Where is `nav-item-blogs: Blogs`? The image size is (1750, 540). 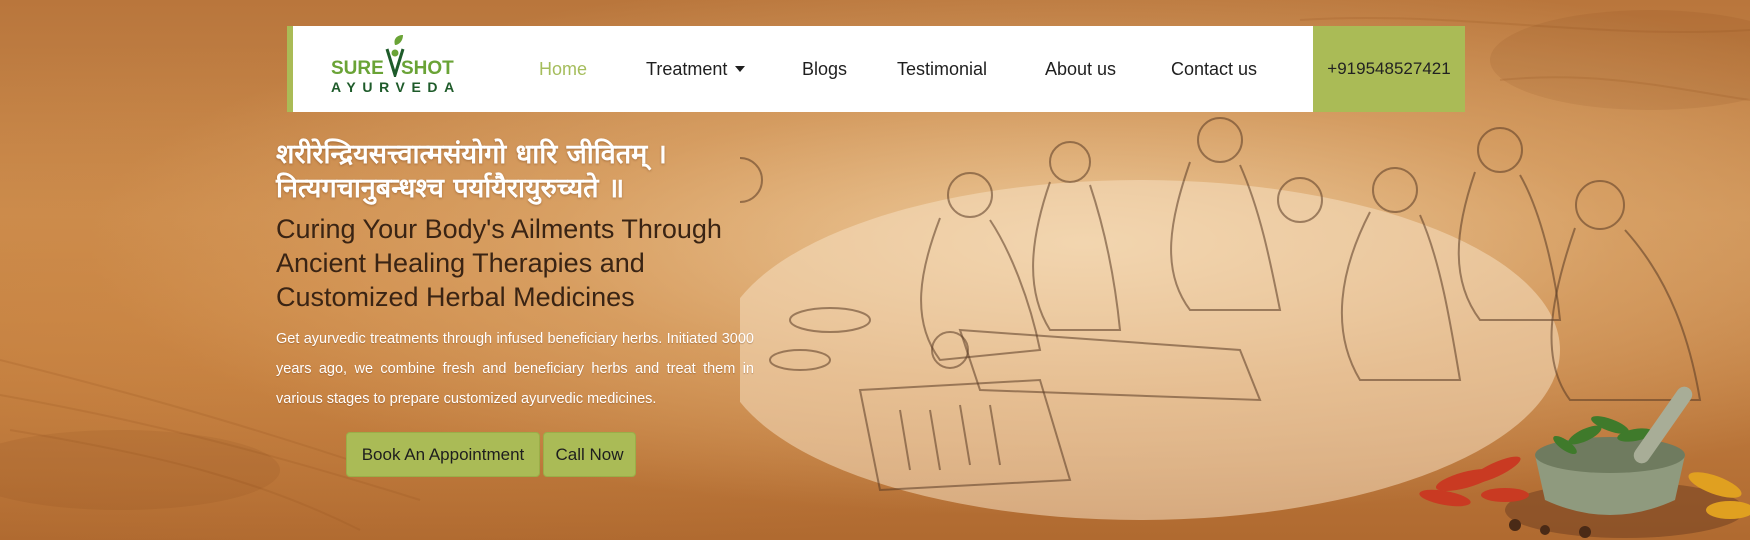 nav-item-blogs: Blogs is located at coordinates (824, 69).